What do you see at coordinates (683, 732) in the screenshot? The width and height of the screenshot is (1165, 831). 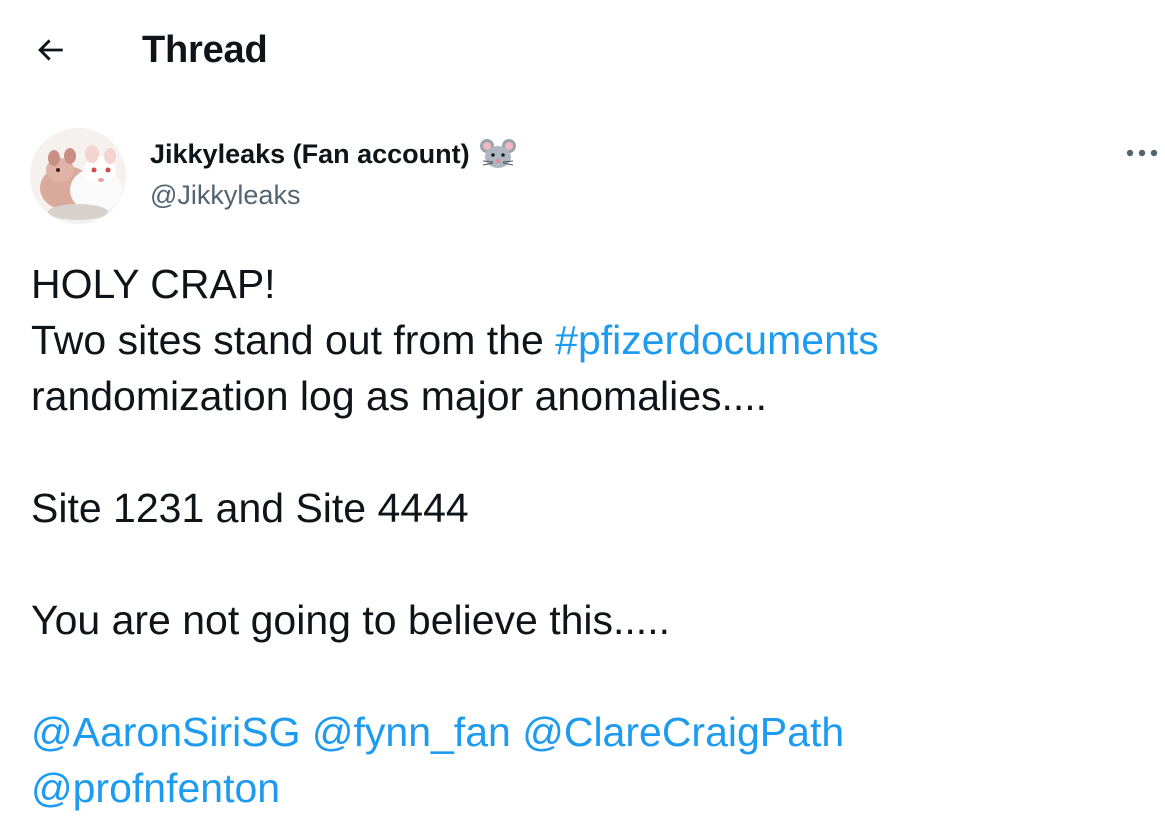 I see `mention-link: @ClareCraigPath` at bounding box center [683, 732].